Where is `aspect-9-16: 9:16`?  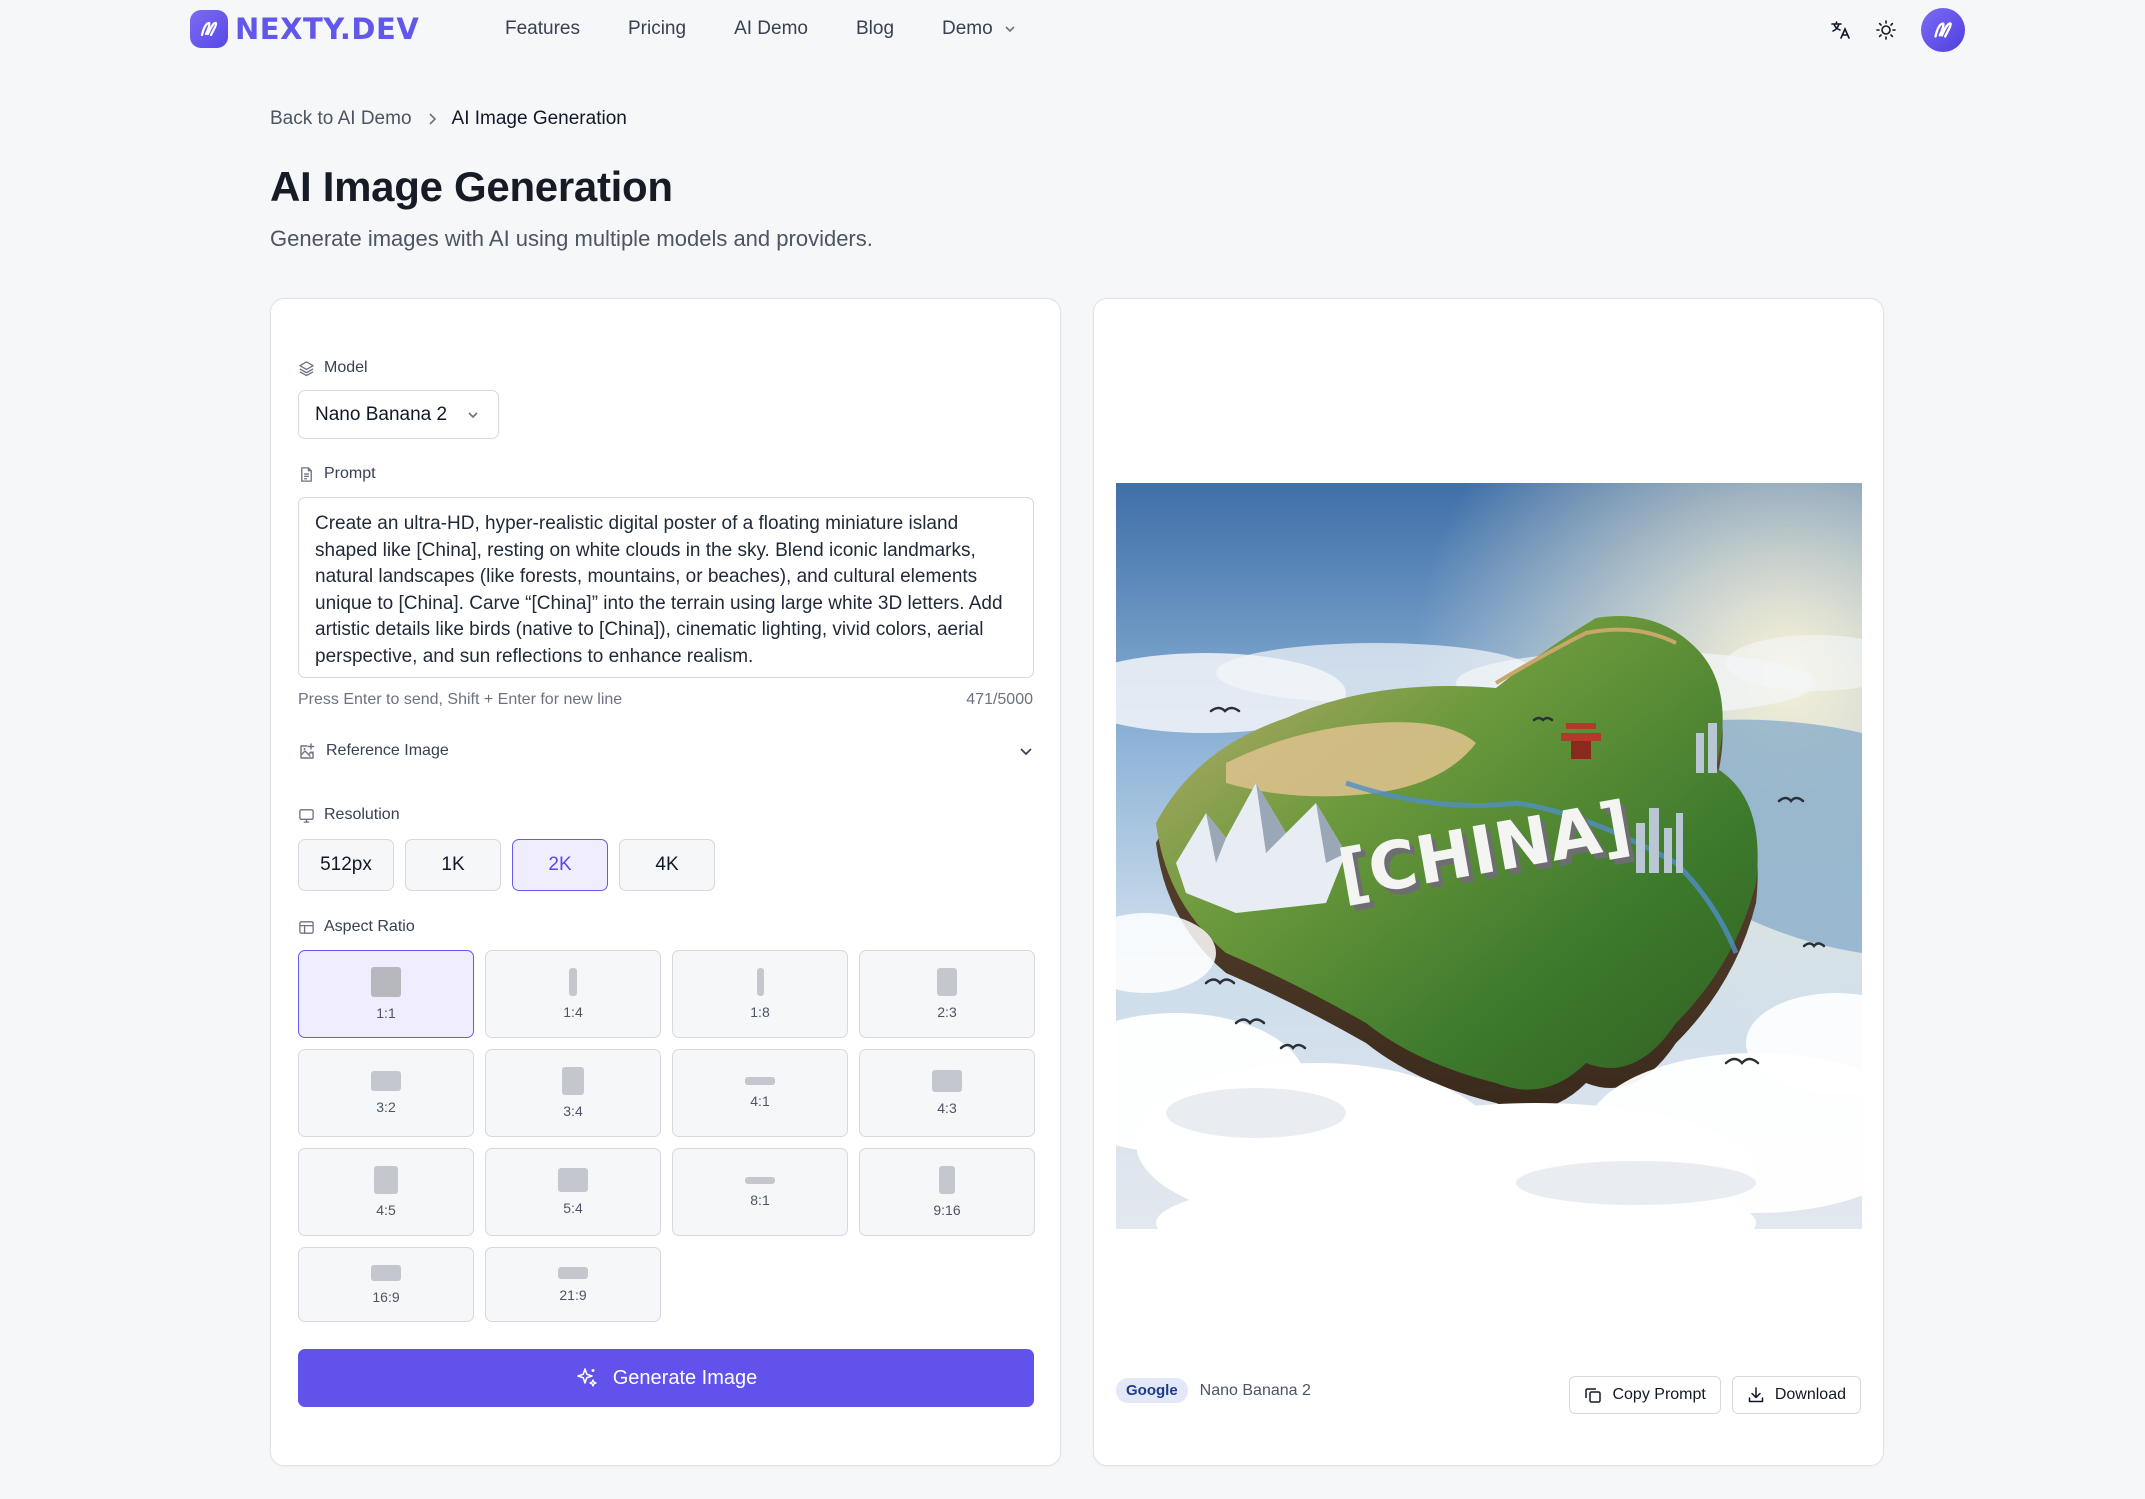 aspect-9-16: 9:16 is located at coordinates (947, 1192).